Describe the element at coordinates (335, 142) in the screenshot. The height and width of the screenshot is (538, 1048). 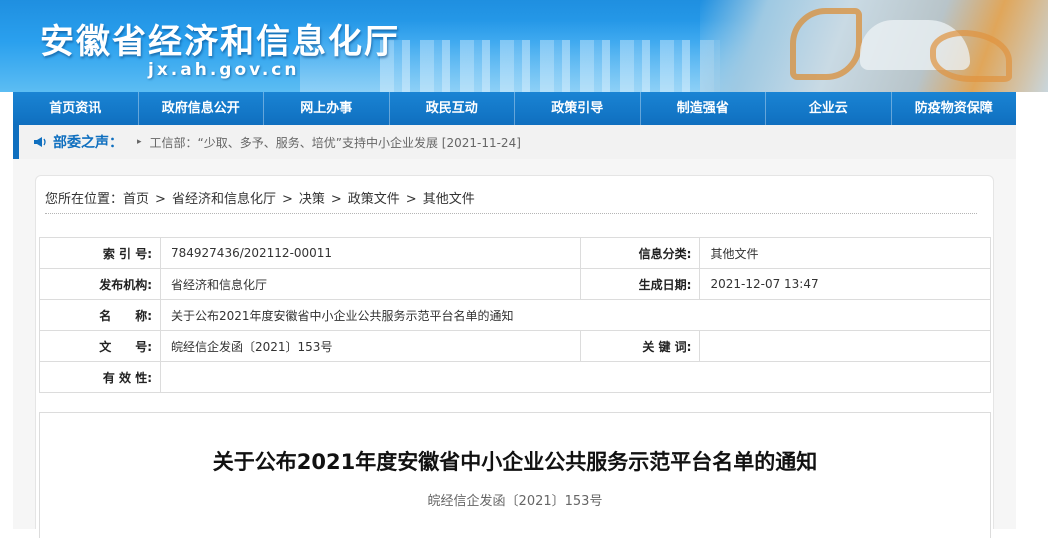
I see `ticker-news-link: 工信部：“少取、多予、服务、培优”支持中小企业发展 [2021-11-24]` at that location.